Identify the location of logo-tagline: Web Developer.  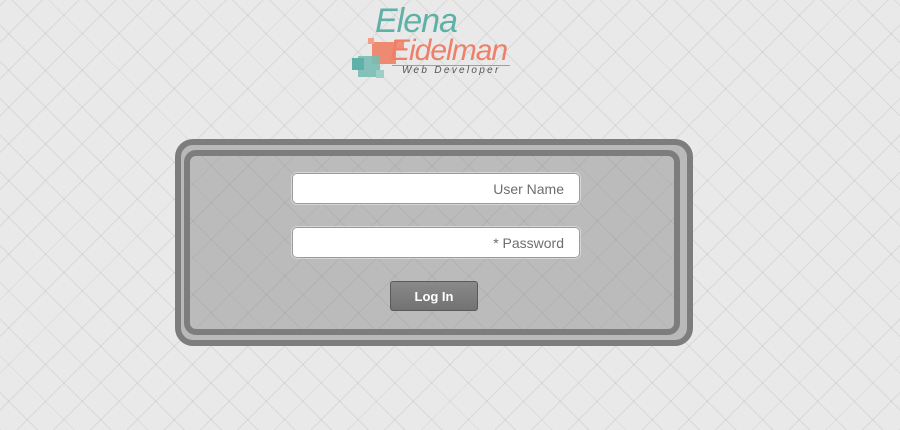
(451, 70).